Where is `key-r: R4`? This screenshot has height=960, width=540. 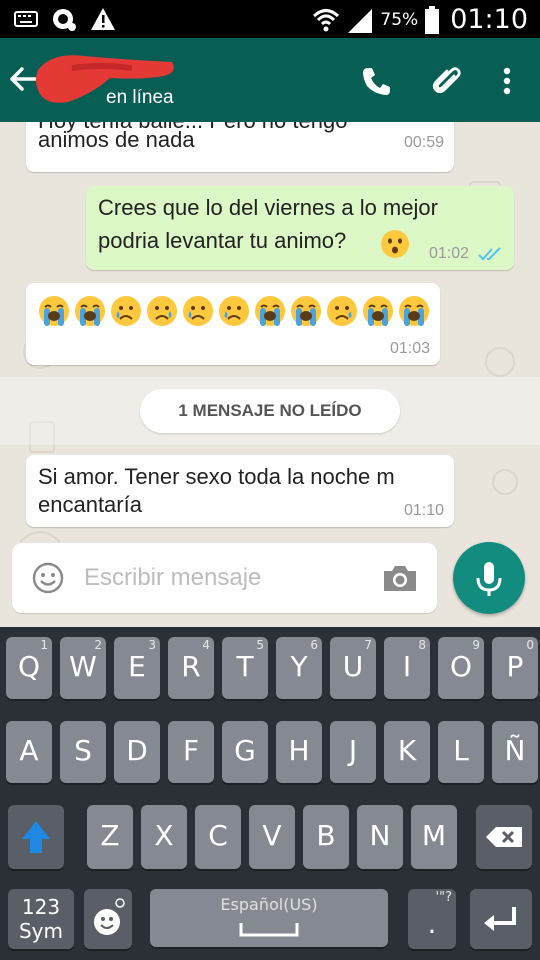 key-r: R4 is located at coordinates (191, 668).